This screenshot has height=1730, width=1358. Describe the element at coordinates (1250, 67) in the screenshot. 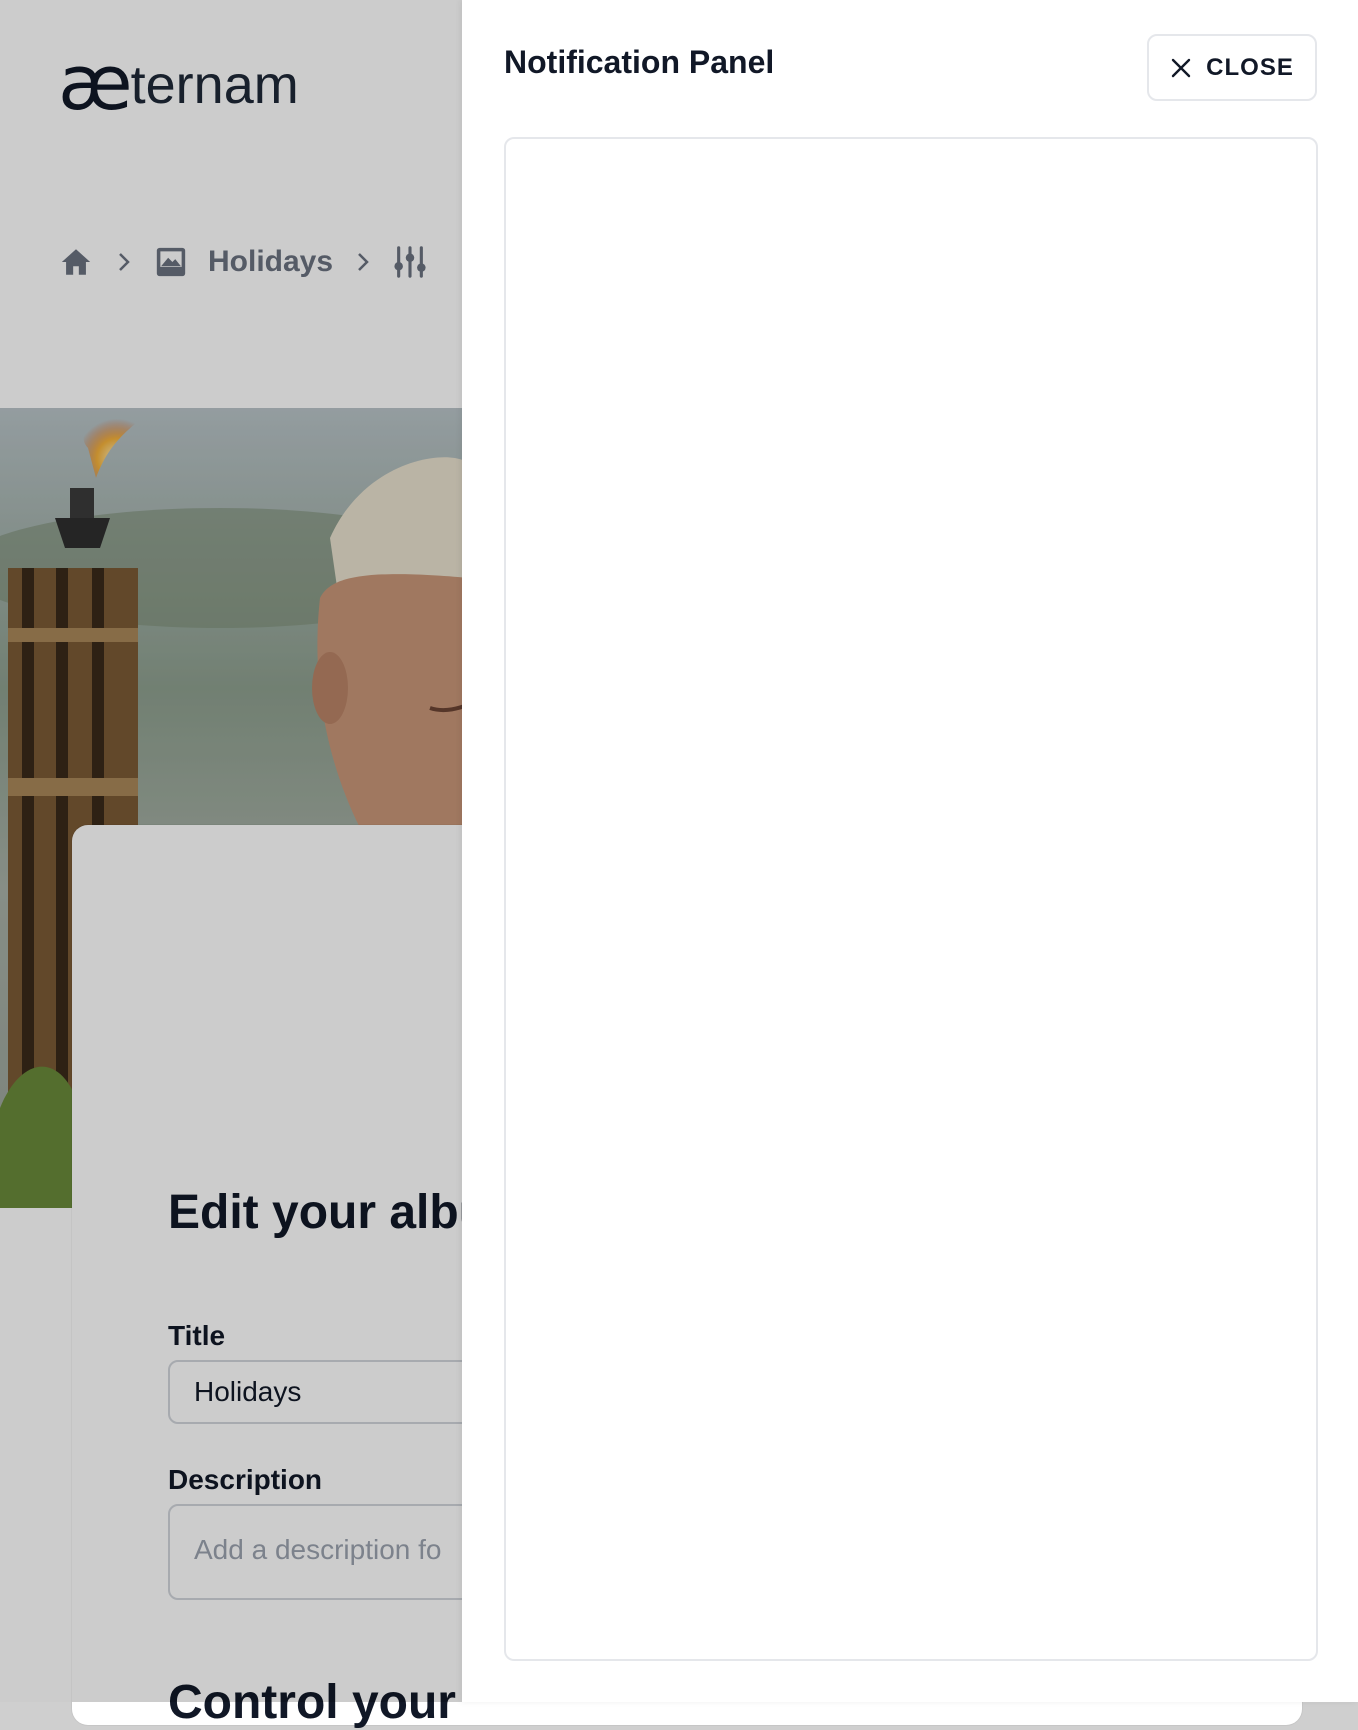

I see `close-button-label: CLOSE` at that location.